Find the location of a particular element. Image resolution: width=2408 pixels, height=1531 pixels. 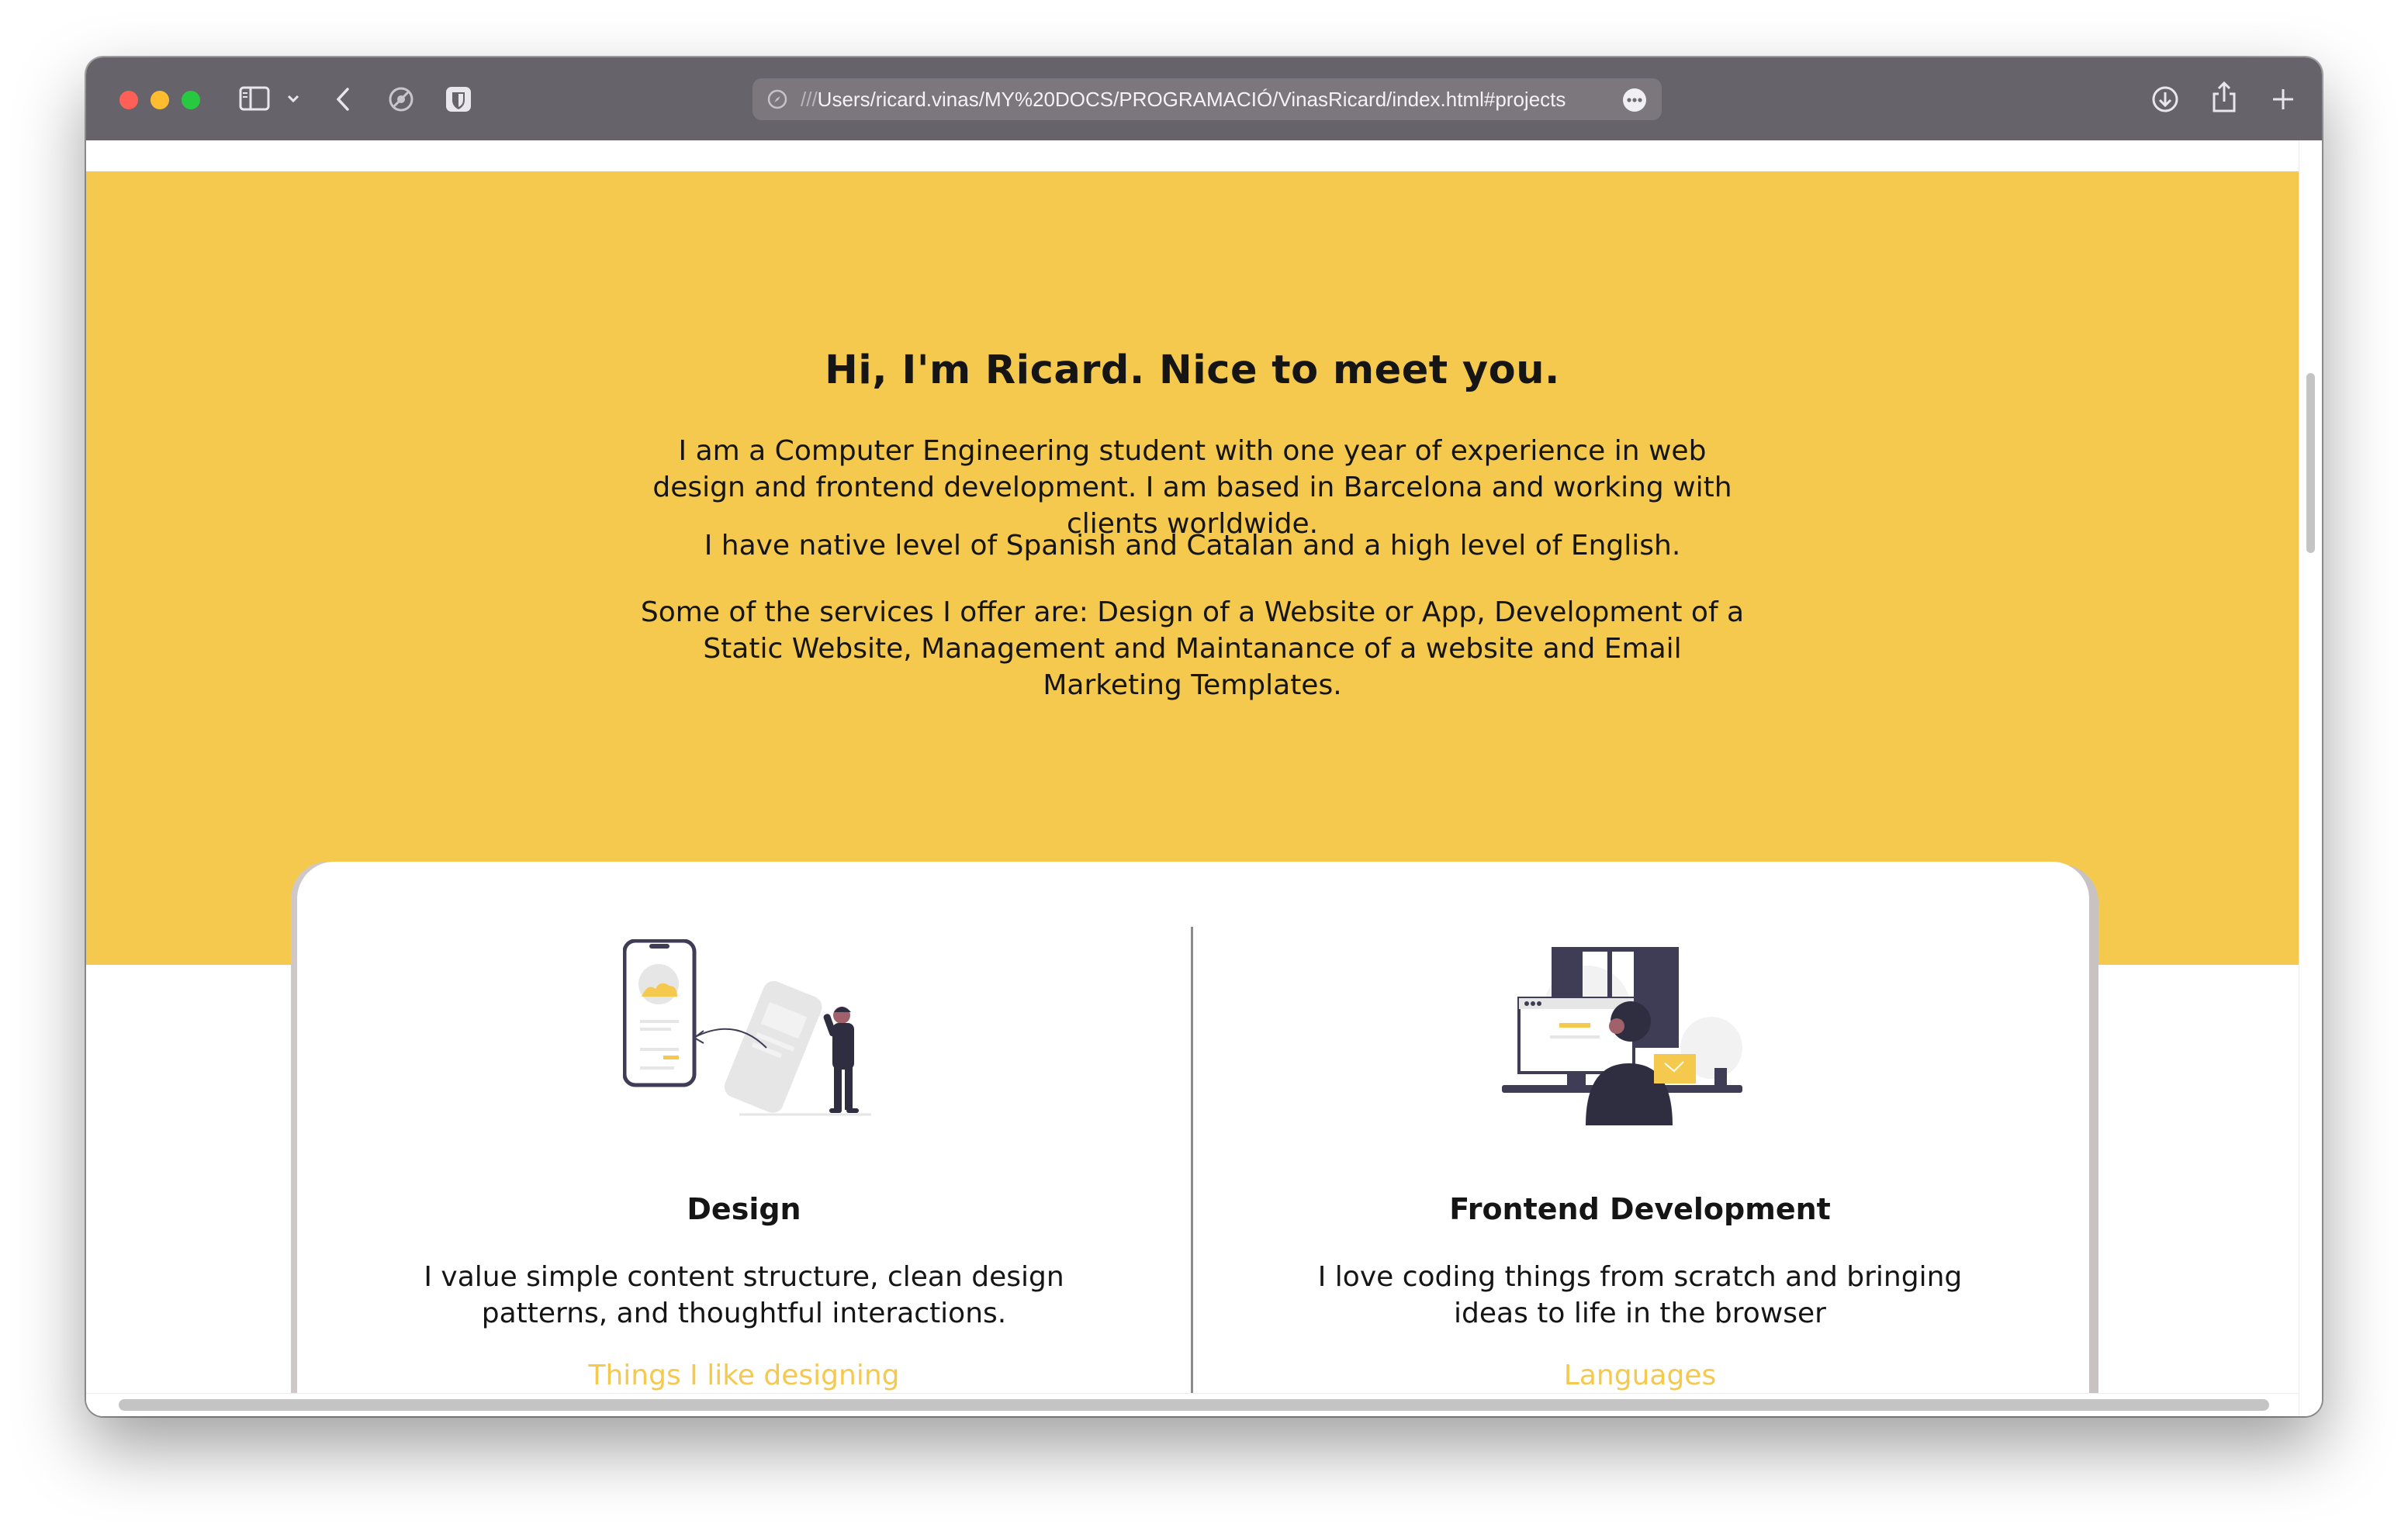

minimize-window-button is located at coordinates (159, 100).